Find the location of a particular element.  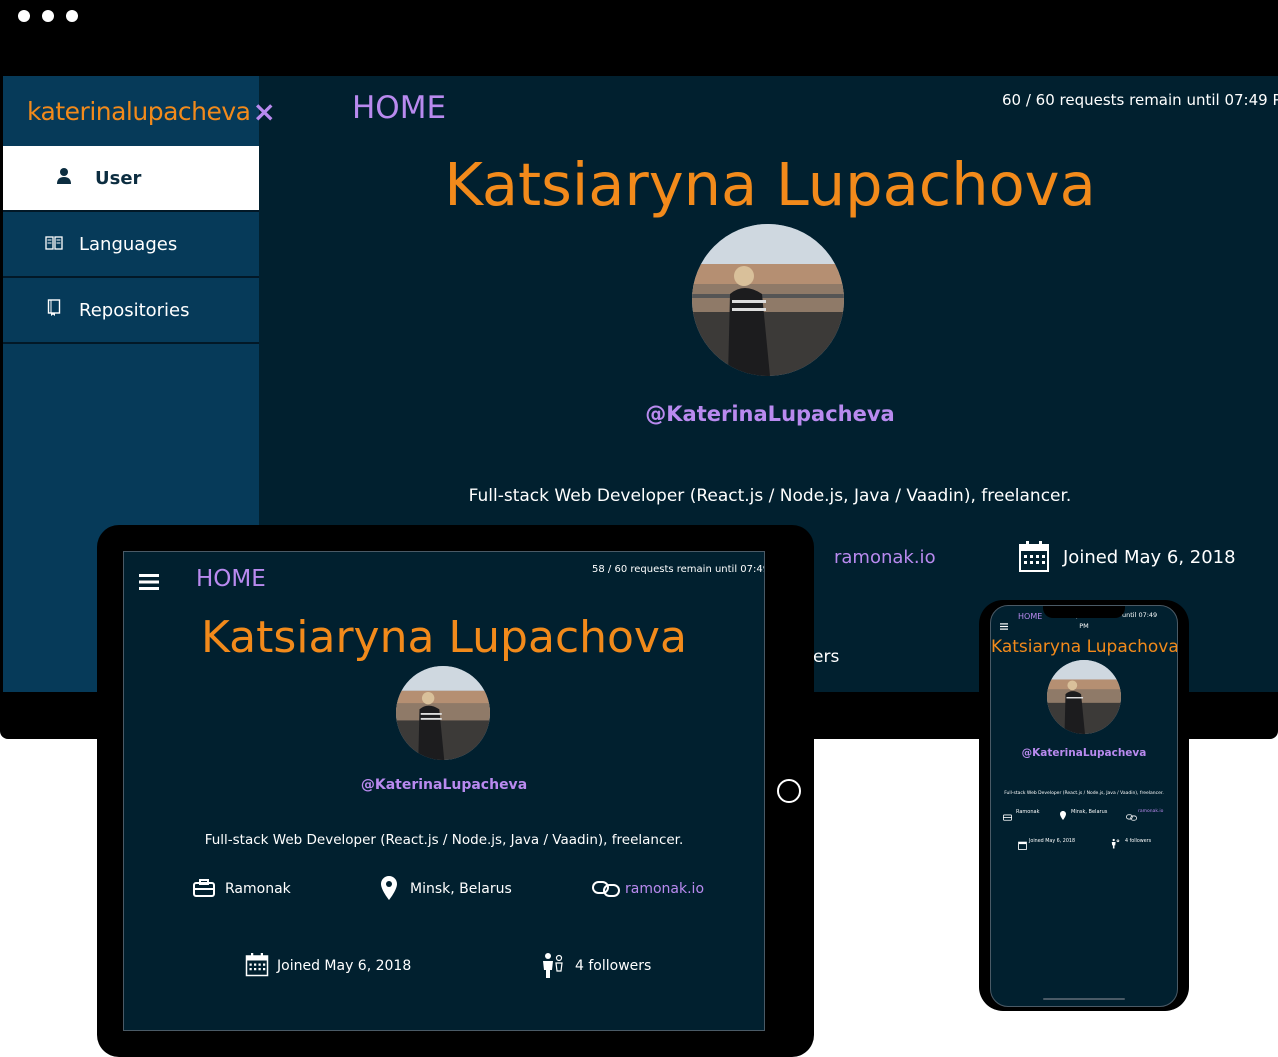

rate-limit-suffix: PM is located at coordinates (1084, 626).